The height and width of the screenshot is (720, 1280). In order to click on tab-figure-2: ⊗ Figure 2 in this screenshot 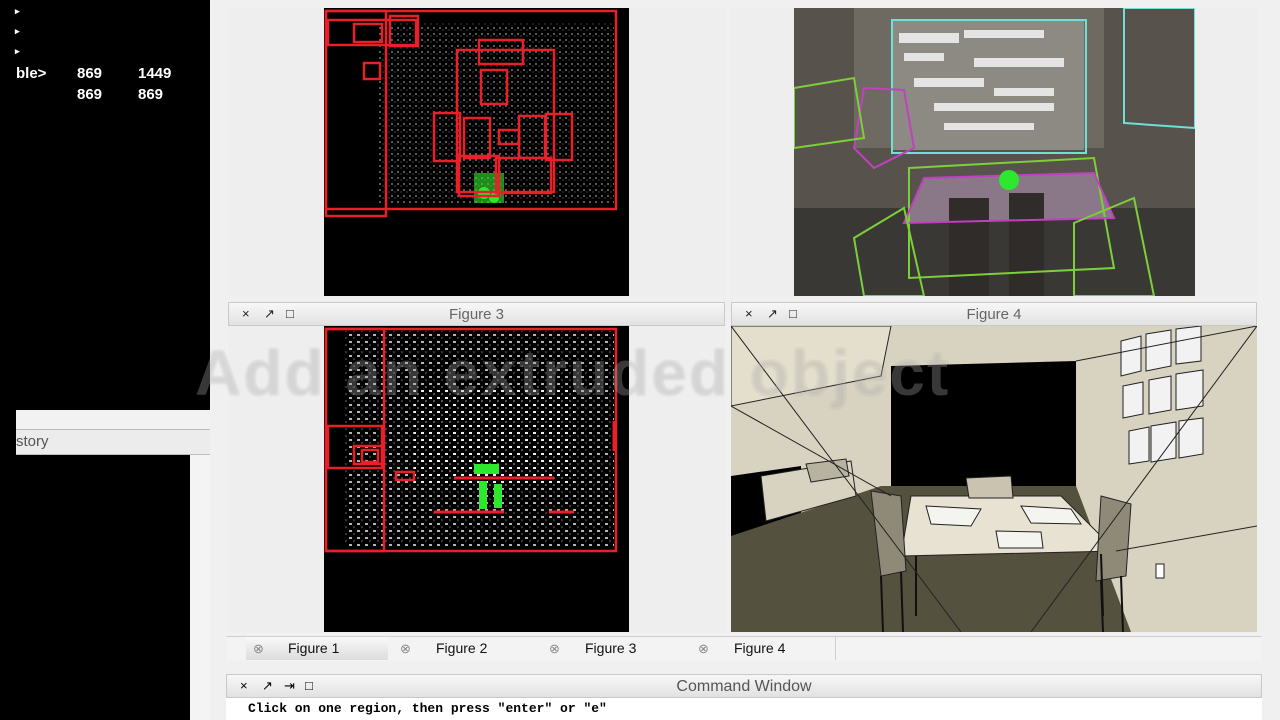, I will do `click(466, 648)`.